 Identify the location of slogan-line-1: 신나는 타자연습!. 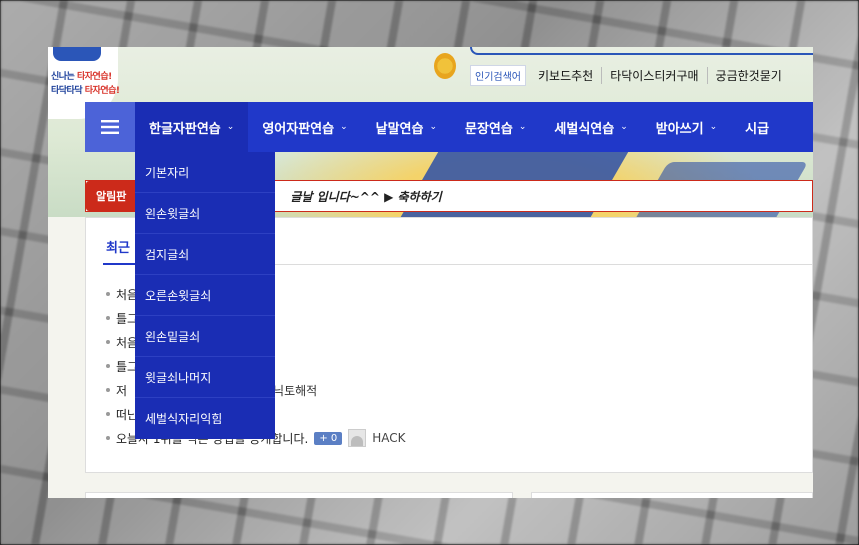
(81, 75).